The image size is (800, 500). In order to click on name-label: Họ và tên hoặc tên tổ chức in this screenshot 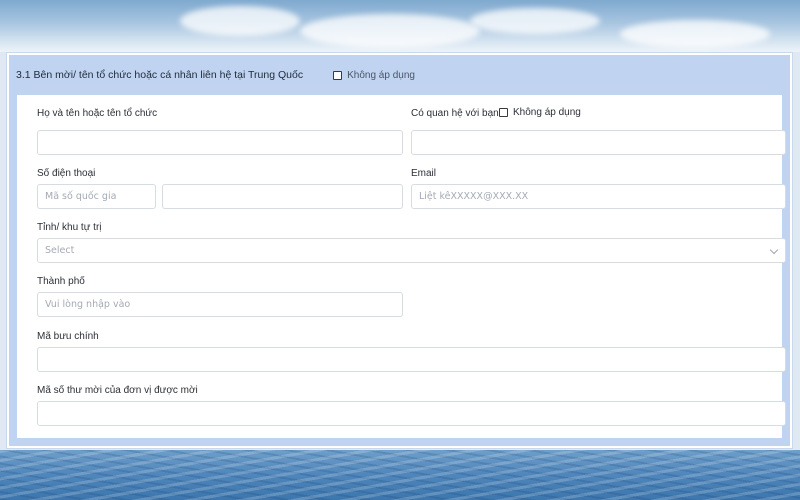, I will do `click(97, 113)`.